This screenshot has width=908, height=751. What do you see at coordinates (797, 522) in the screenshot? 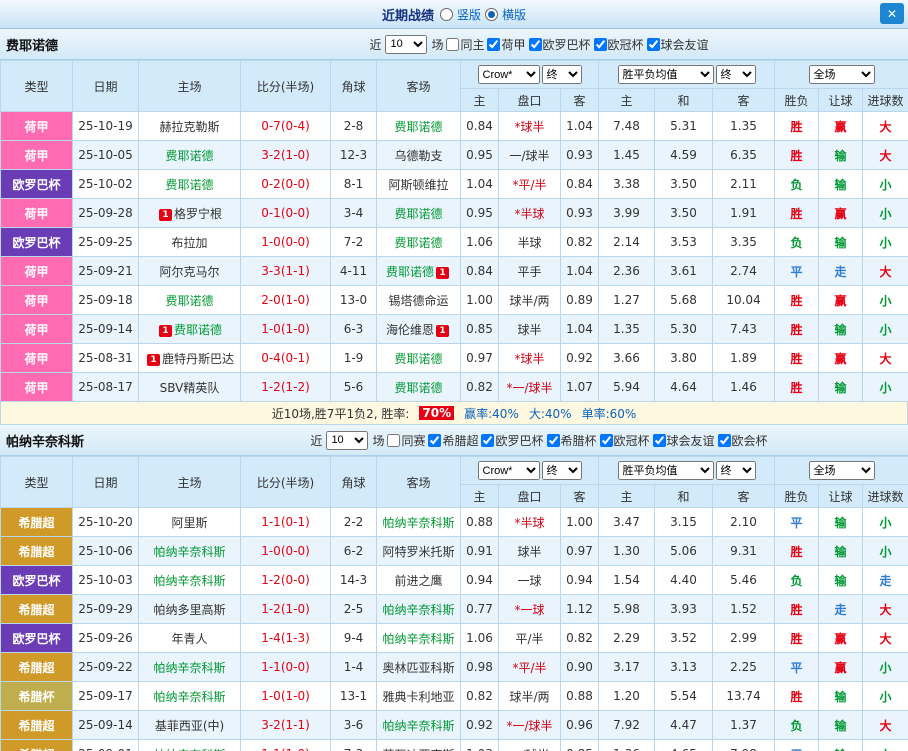
I see `result: 平` at bounding box center [797, 522].